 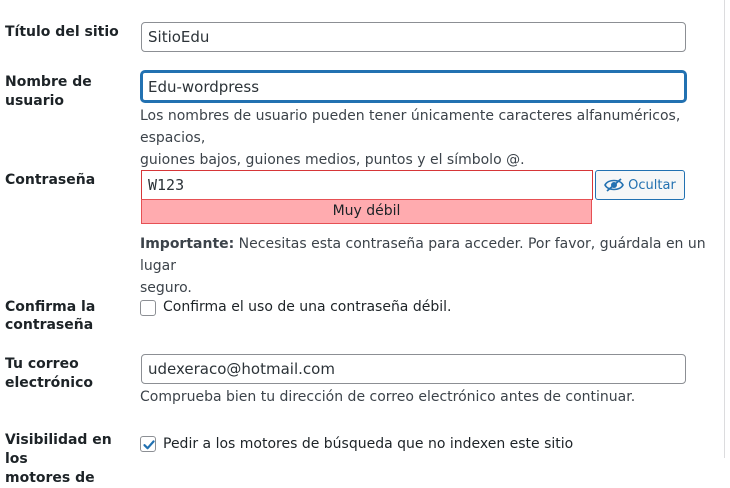 I want to click on hide-password-label: Ocultar, so click(x=652, y=185).